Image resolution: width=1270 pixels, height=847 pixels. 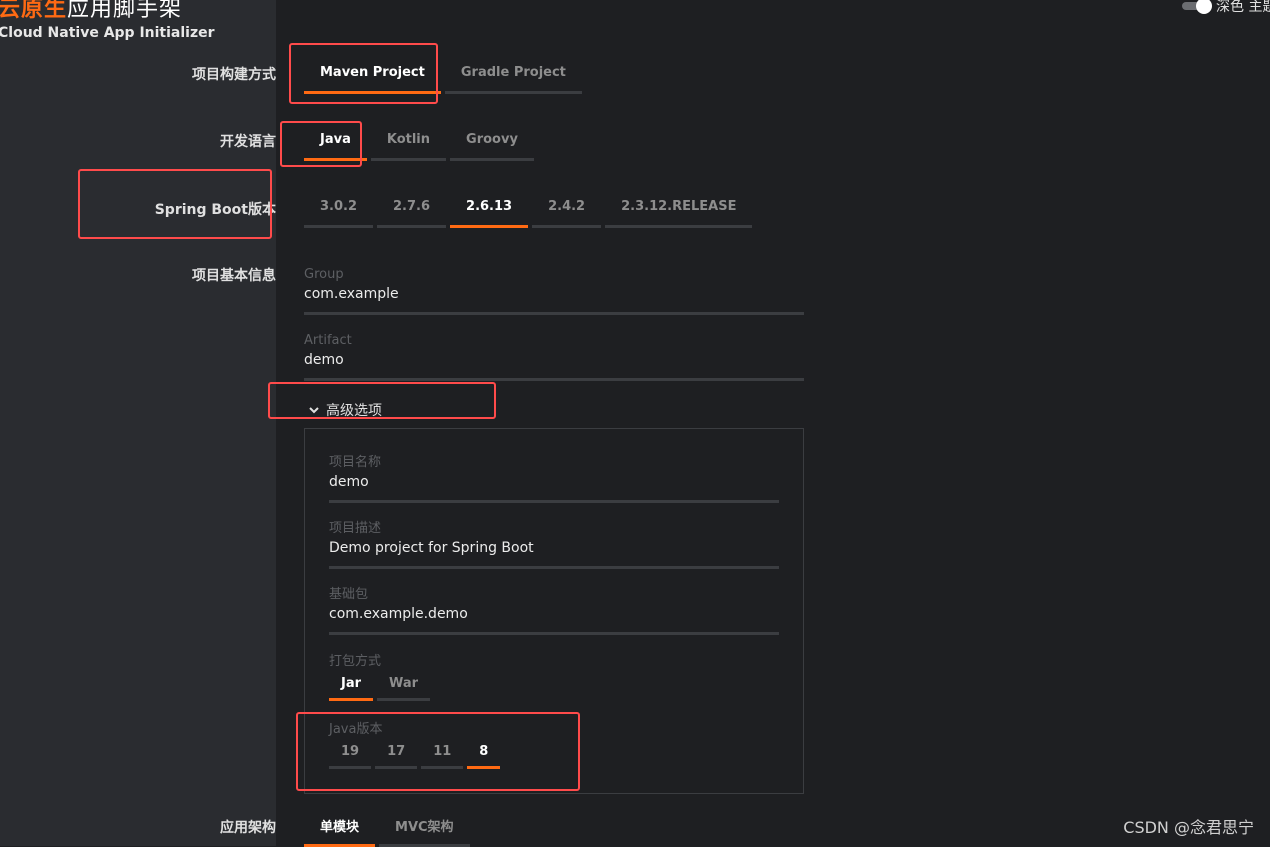 I want to click on packaging-tab: War, so click(x=404, y=685).